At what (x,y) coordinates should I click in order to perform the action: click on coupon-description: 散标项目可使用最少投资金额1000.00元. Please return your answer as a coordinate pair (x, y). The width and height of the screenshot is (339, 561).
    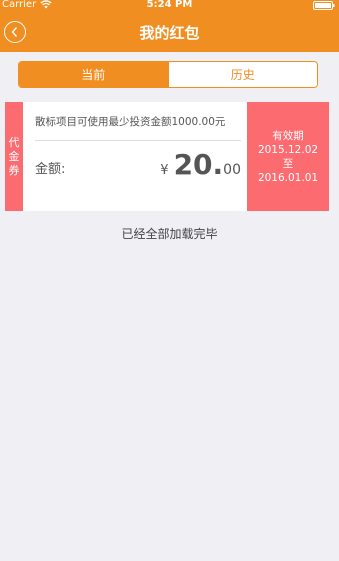
    Looking at the image, I should click on (130, 122).